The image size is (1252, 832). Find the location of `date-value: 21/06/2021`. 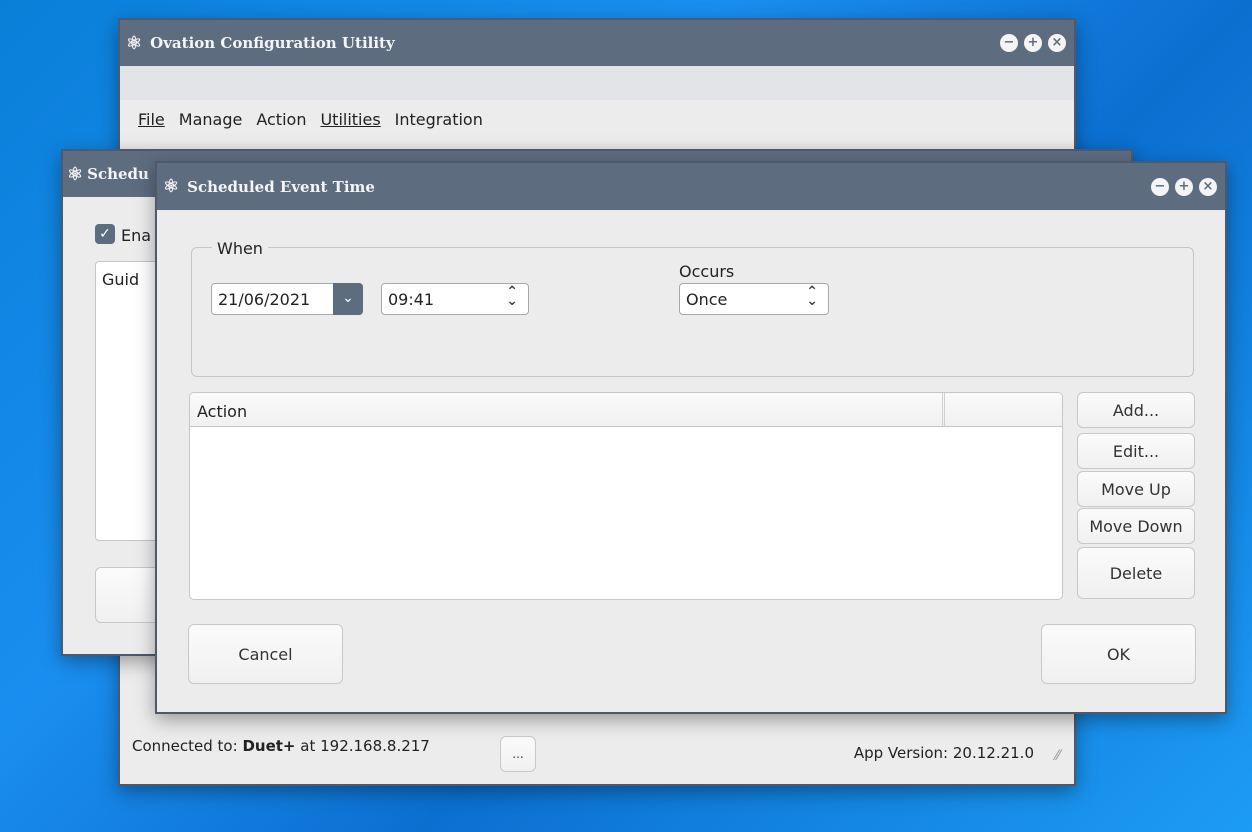

date-value: 21/06/2021 is located at coordinates (264, 299).